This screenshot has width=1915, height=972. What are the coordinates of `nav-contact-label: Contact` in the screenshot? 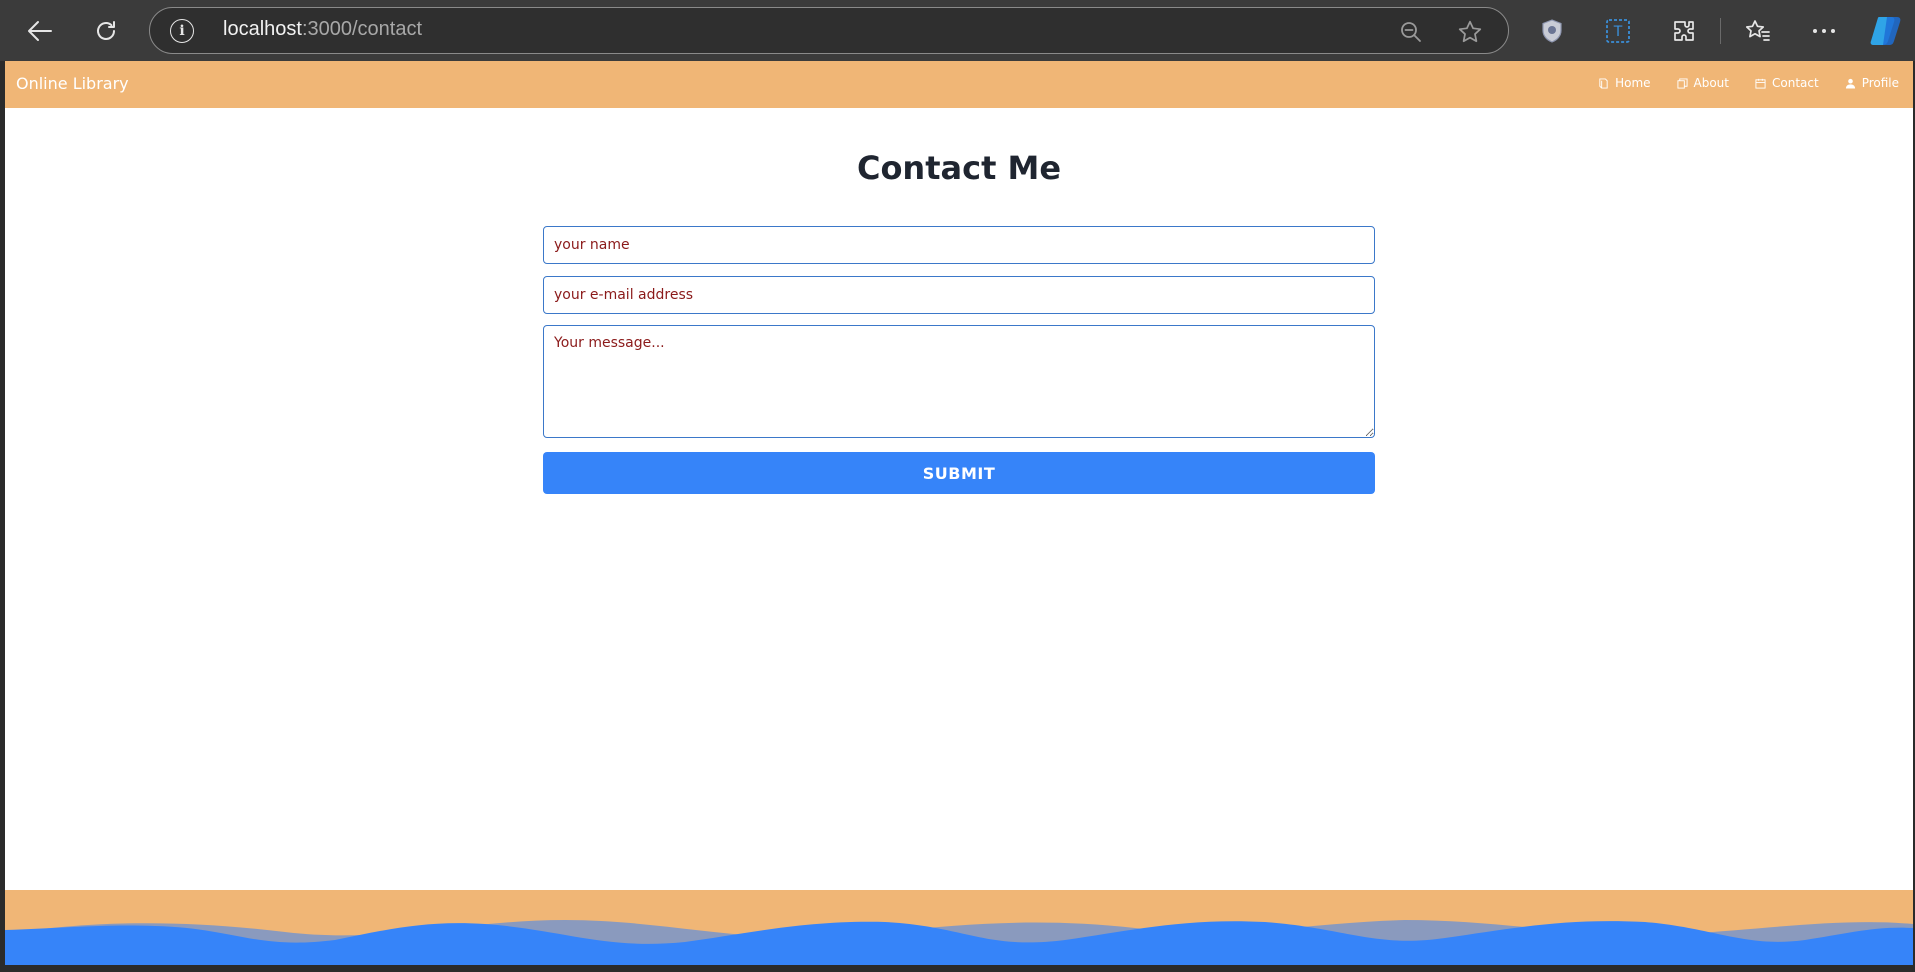 It's located at (1795, 83).